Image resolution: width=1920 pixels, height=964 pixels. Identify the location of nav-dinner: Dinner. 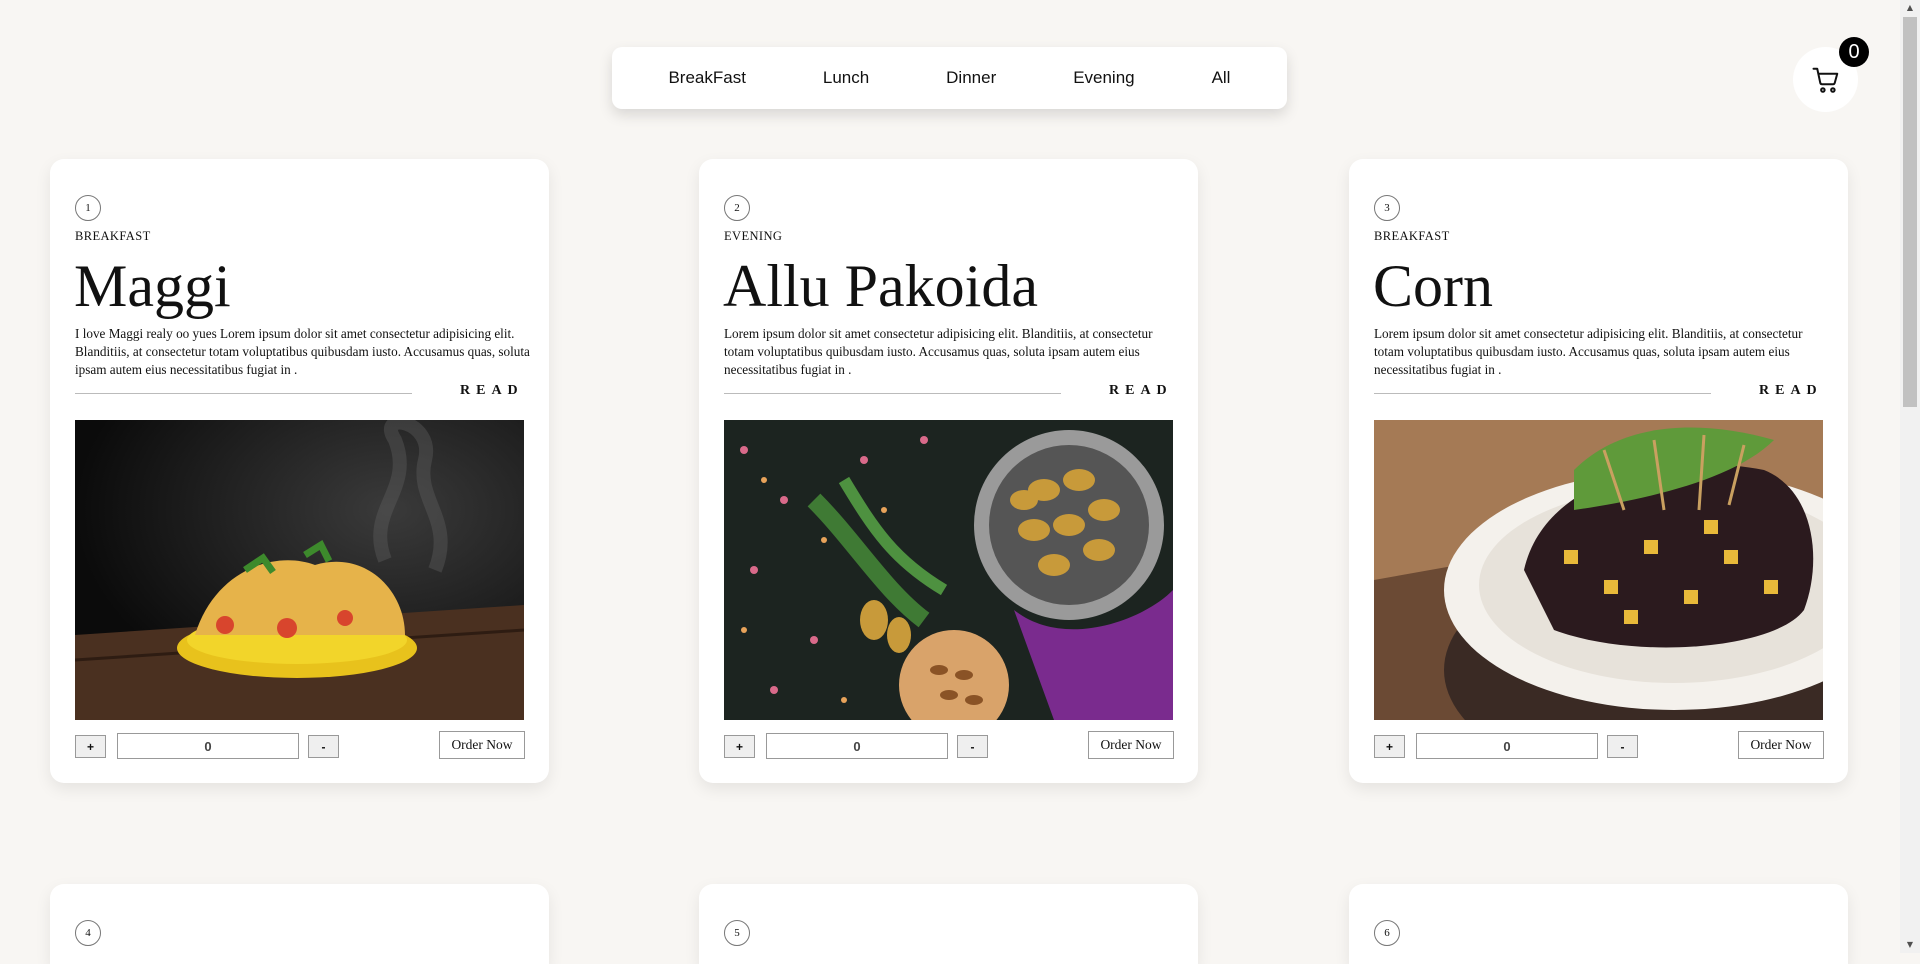
(971, 78).